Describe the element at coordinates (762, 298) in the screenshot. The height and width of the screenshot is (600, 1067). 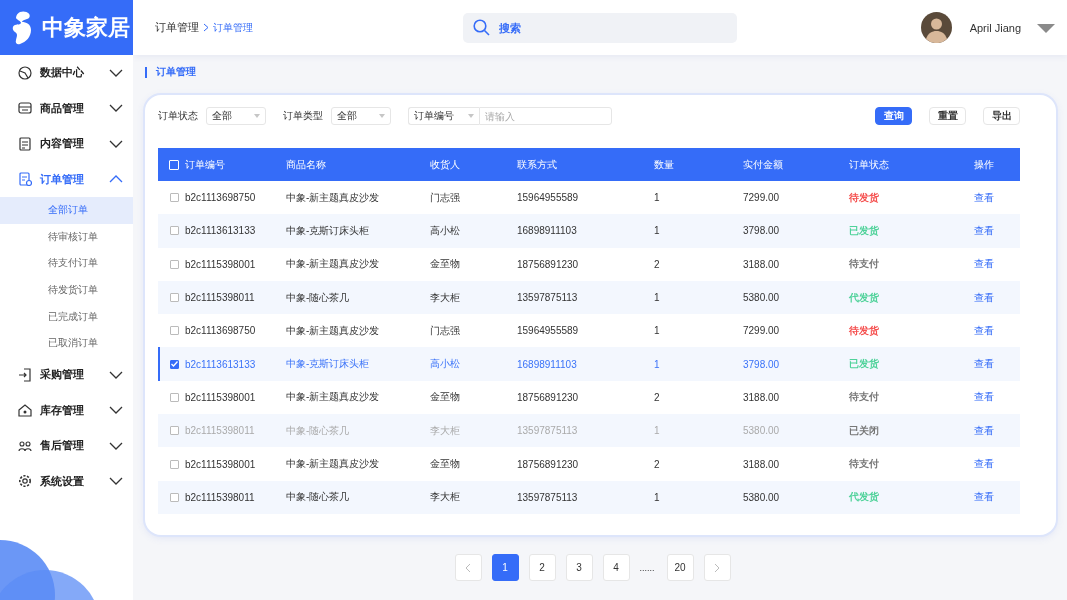
I see `table-cell-text: 5380.00` at that location.